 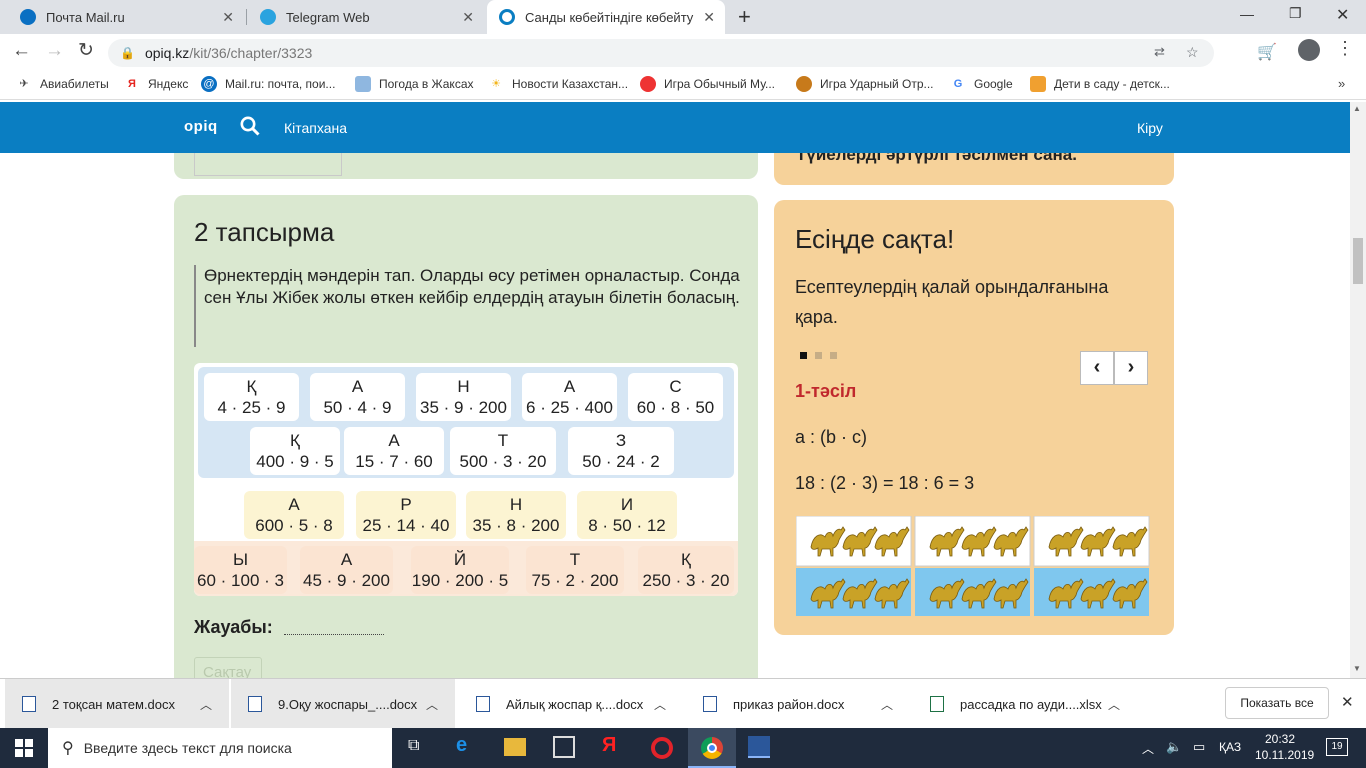 I want to click on library-link: Кітапхана, so click(x=315, y=128).